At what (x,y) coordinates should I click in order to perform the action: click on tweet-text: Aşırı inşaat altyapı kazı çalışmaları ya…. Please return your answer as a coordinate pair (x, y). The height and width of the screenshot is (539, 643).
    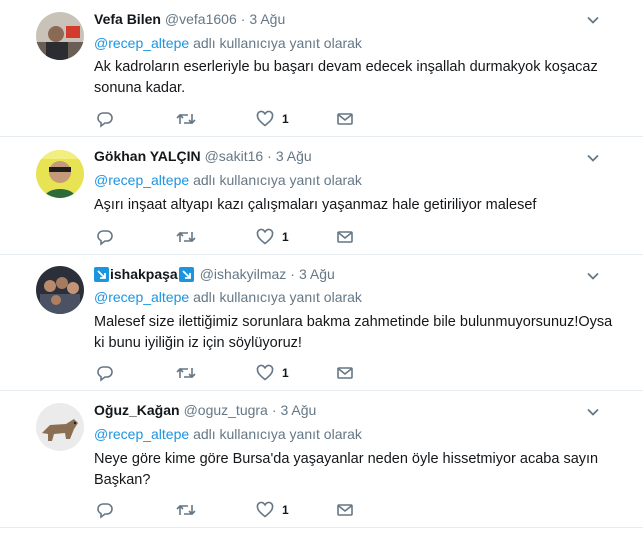
    Looking at the image, I should click on (315, 205).